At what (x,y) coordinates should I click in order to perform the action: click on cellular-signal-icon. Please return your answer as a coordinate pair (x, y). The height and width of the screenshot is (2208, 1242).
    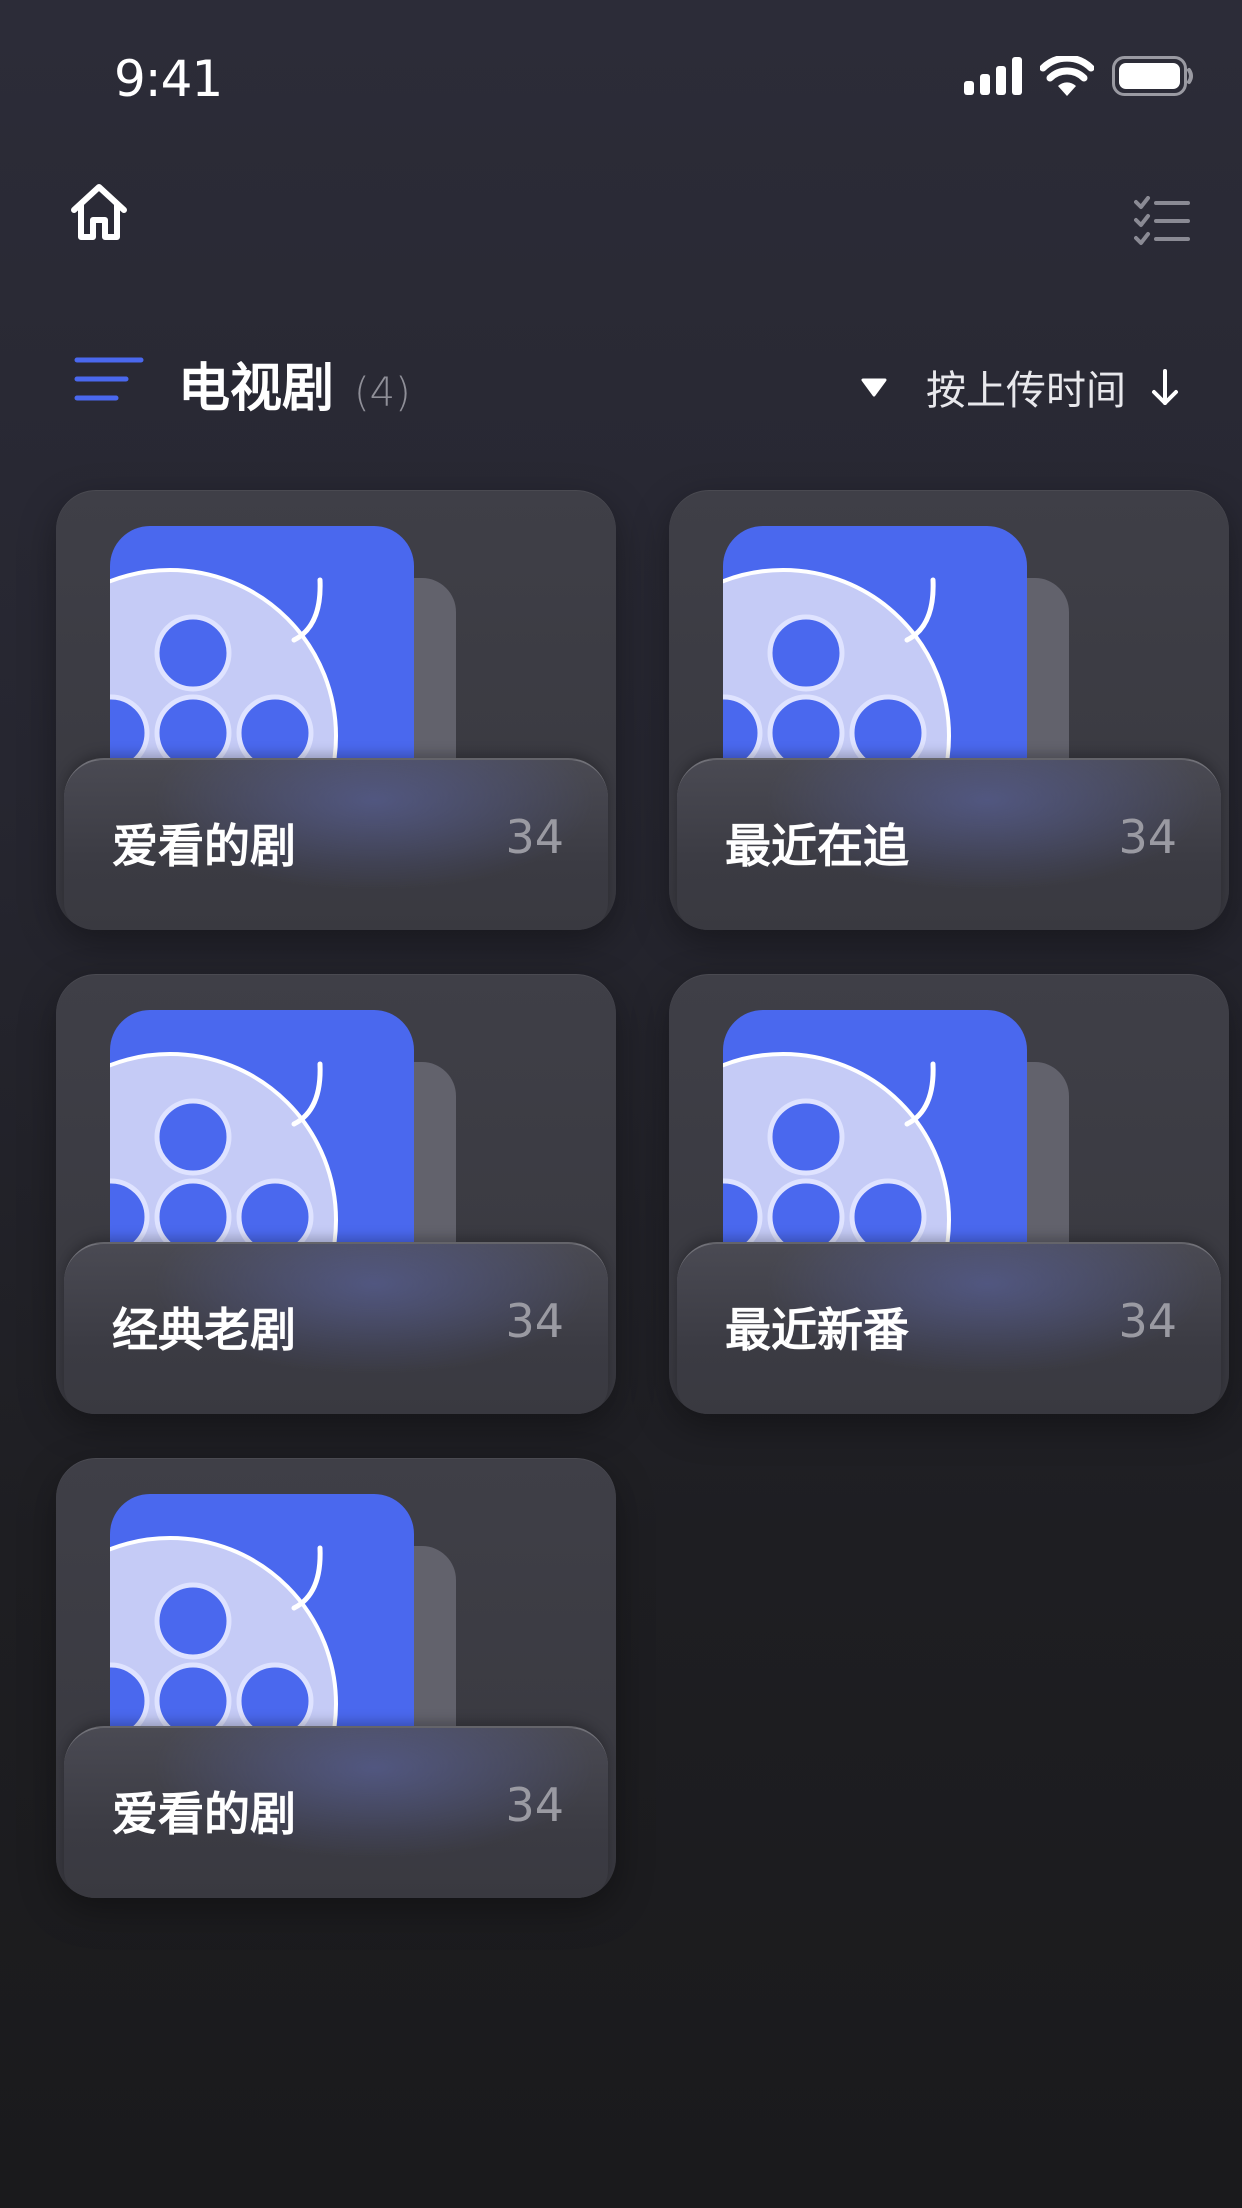
    Looking at the image, I should click on (993, 76).